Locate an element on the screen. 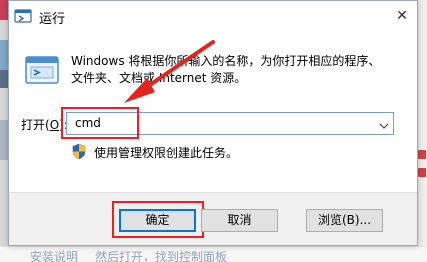 Image resolution: width=427 pixels, height=262 pixels. background-bottom-strip: 安装说明 然后打开，找到控制面板 is located at coordinates (213, 254).